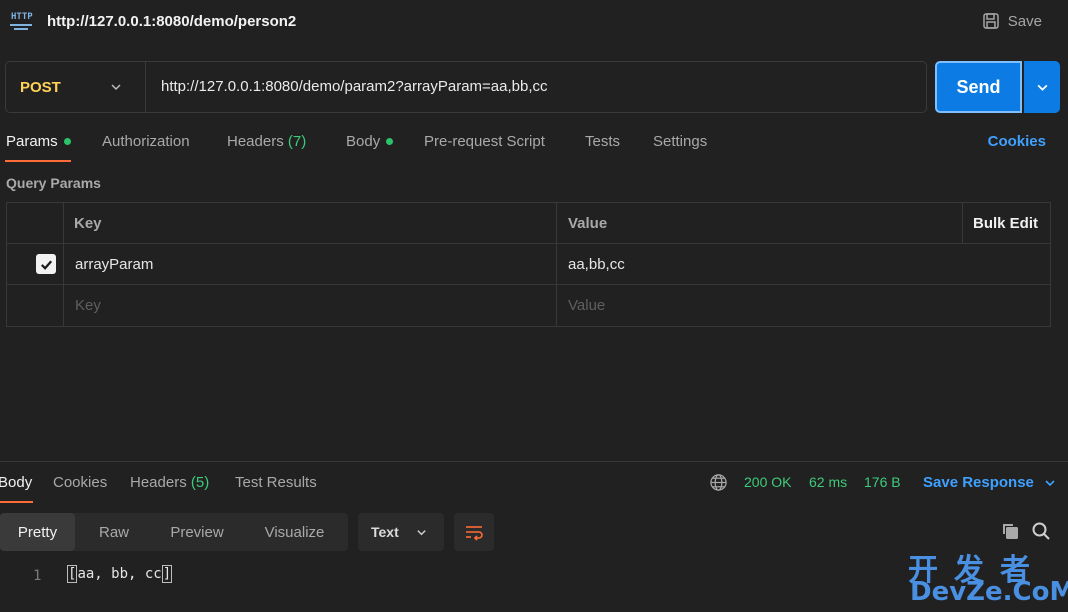 The image size is (1068, 612). I want to click on tab-params: Params, so click(38, 141).